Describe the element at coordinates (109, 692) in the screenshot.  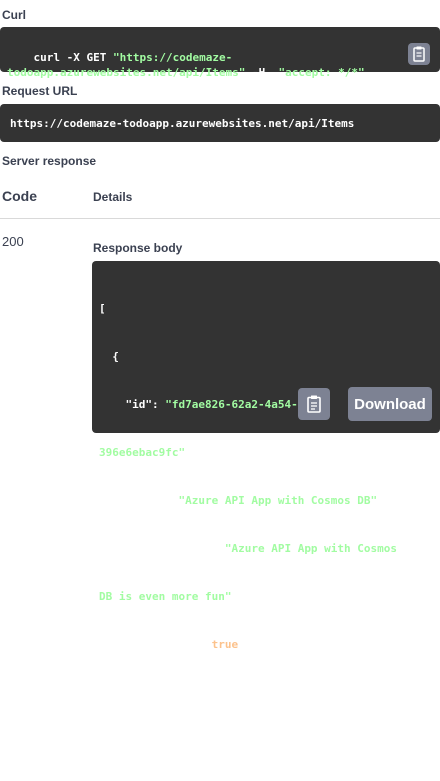
I see `json-line: }` at that location.